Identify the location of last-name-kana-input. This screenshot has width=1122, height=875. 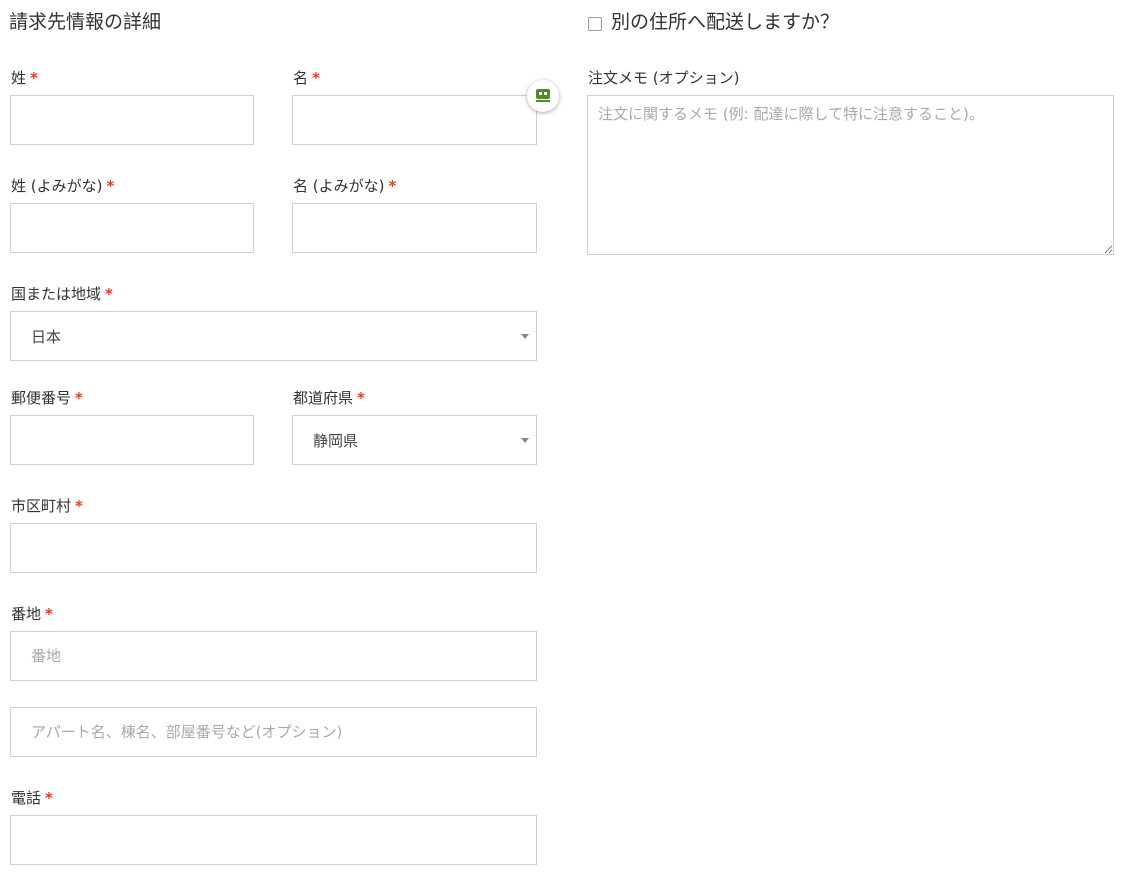
(132, 228).